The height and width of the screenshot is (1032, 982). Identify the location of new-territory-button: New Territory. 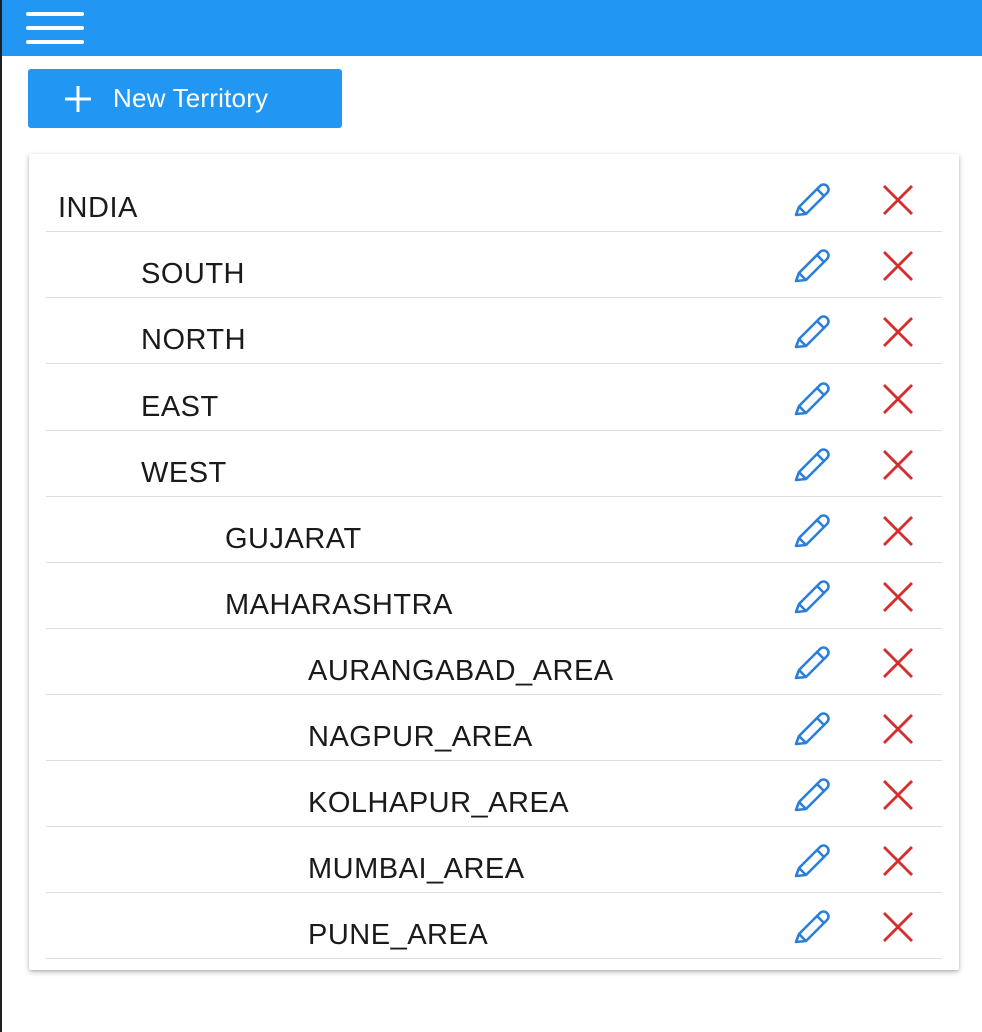
(185, 98).